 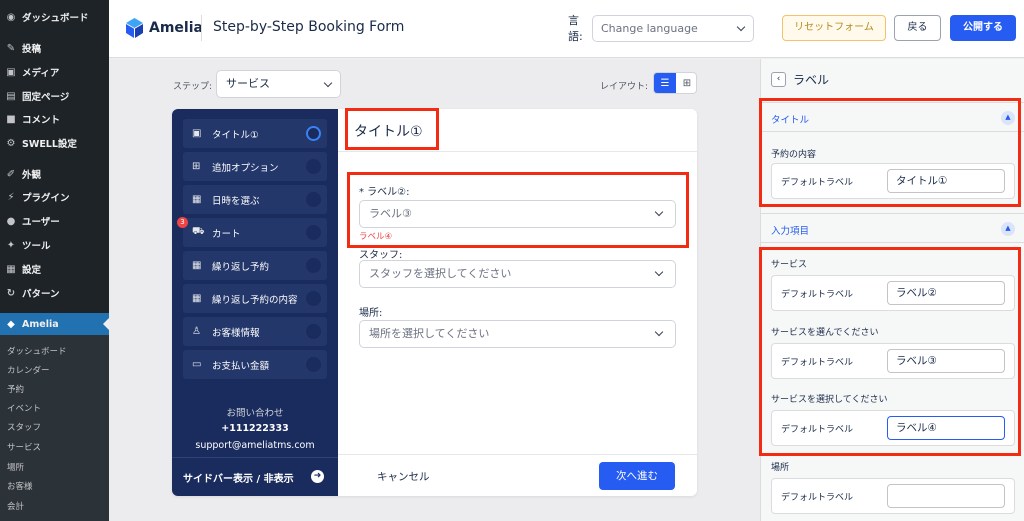 I want to click on reset-form-button: リセットフォーム, so click(x=834, y=28).